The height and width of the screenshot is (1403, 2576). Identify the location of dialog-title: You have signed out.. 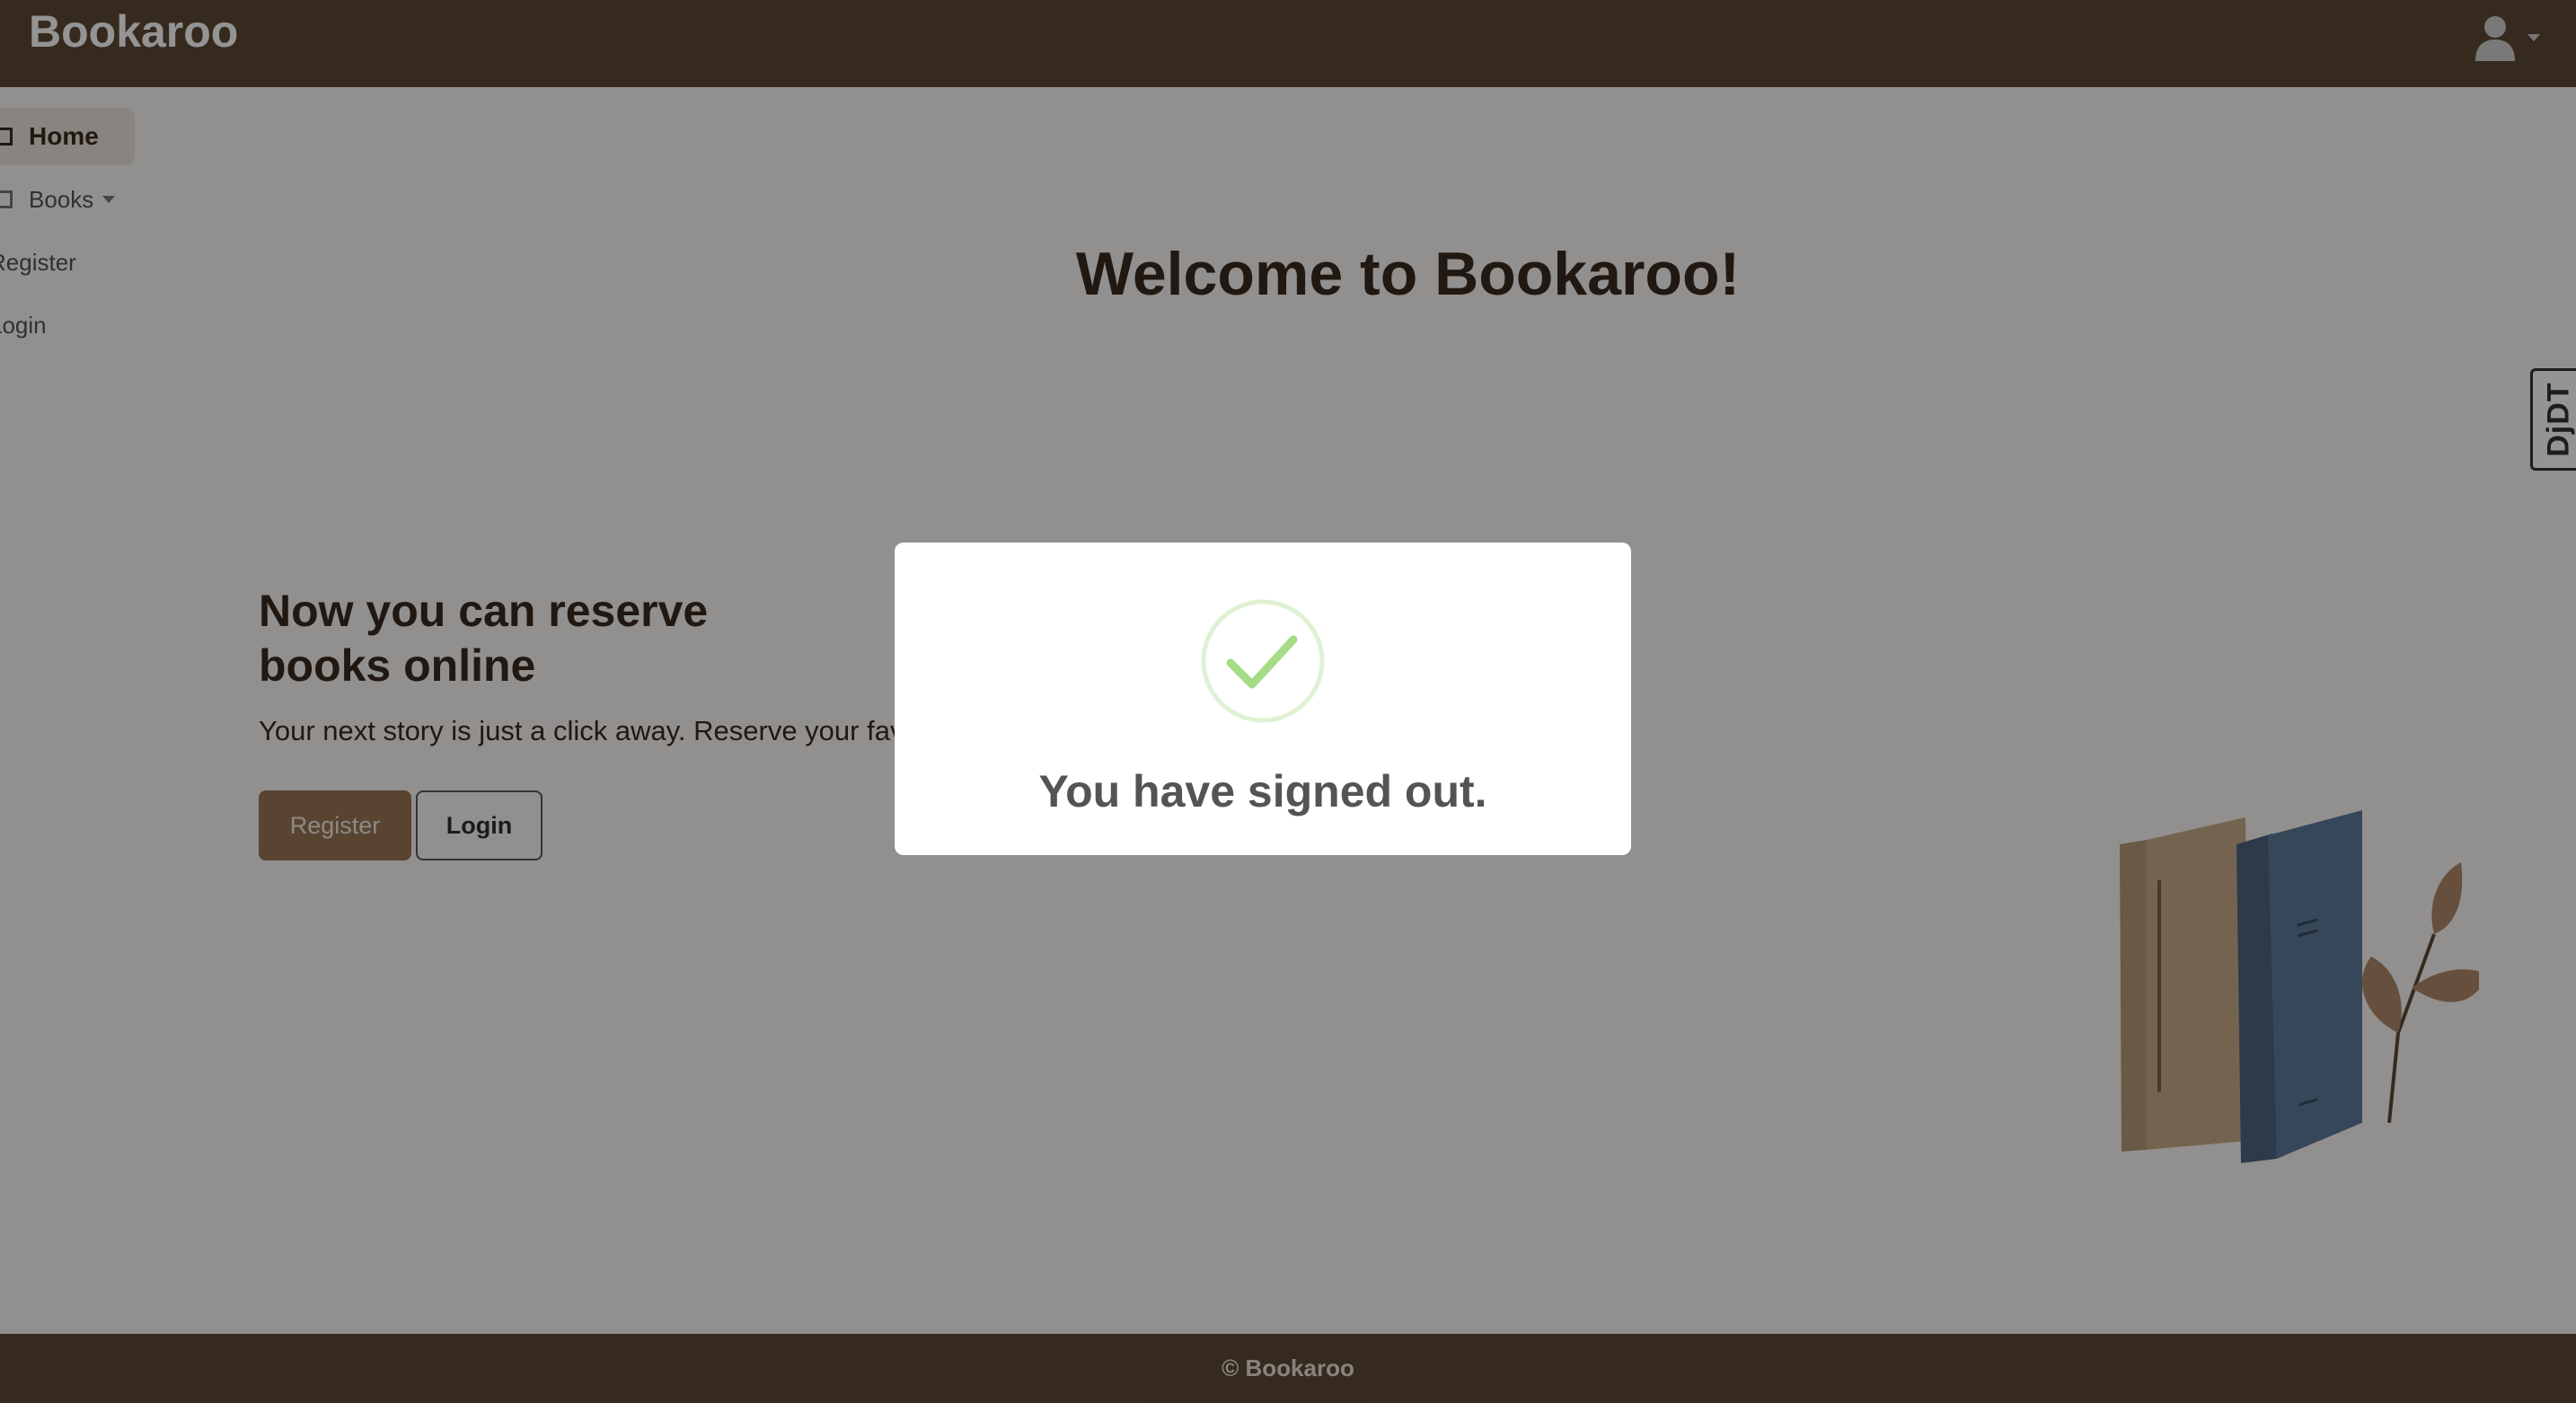
(1262, 791).